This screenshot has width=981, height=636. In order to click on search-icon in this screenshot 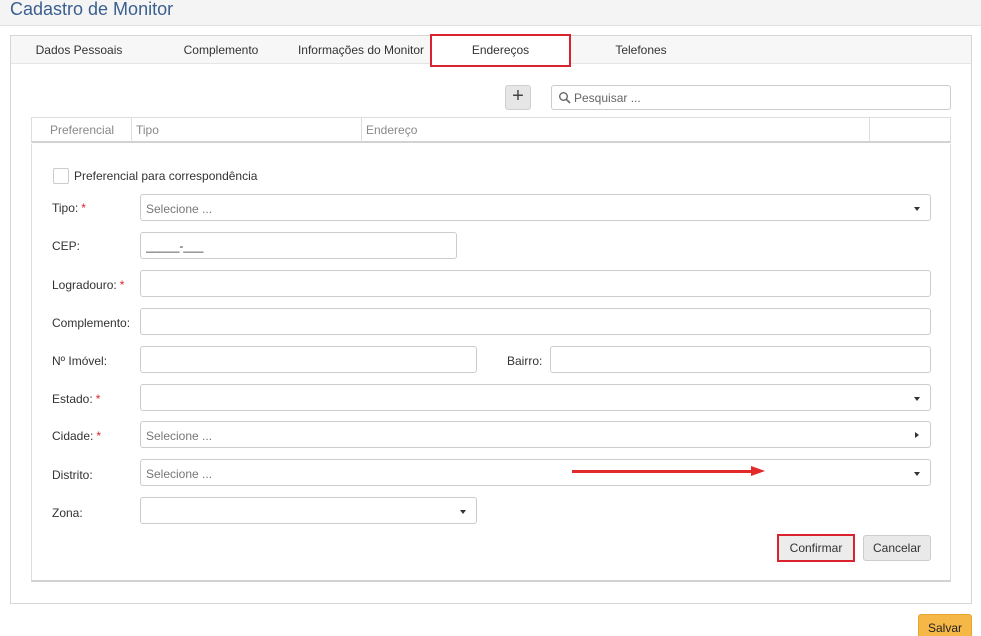, I will do `click(565, 98)`.